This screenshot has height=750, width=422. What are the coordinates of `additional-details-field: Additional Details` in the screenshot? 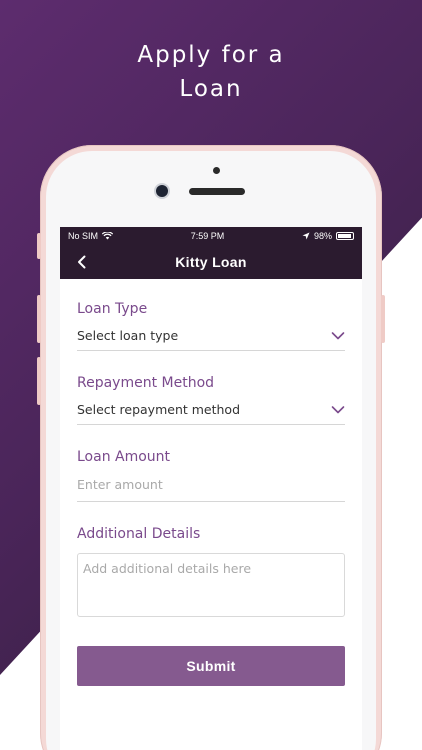 It's located at (211, 574).